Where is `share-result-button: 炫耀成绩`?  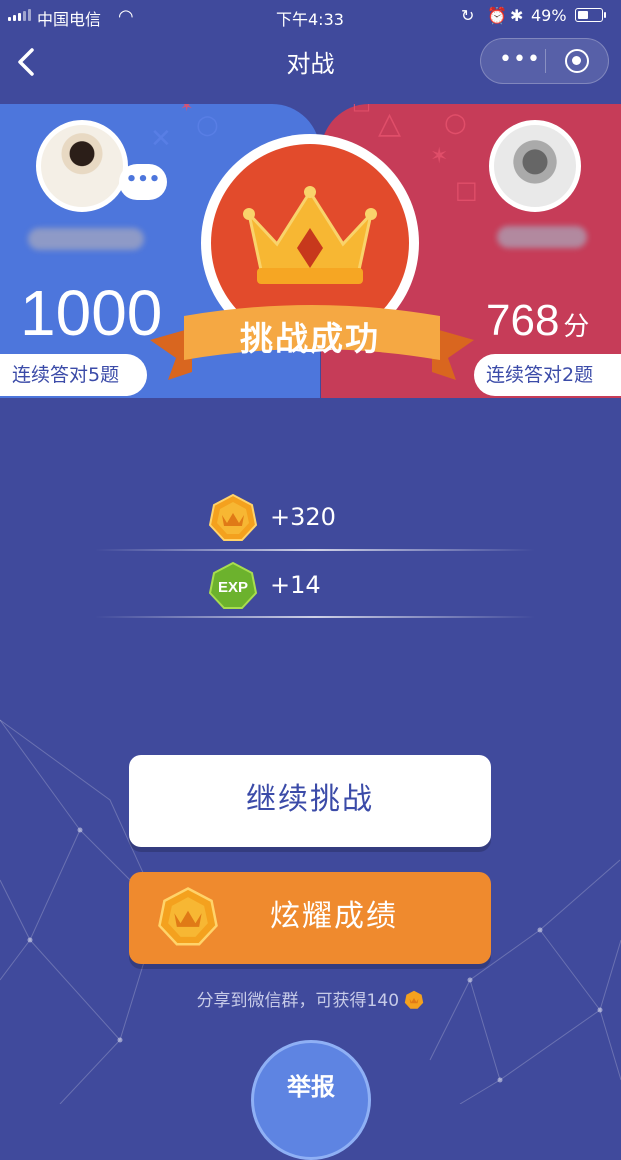
share-result-button: 炫耀成绩 is located at coordinates (310, 918).